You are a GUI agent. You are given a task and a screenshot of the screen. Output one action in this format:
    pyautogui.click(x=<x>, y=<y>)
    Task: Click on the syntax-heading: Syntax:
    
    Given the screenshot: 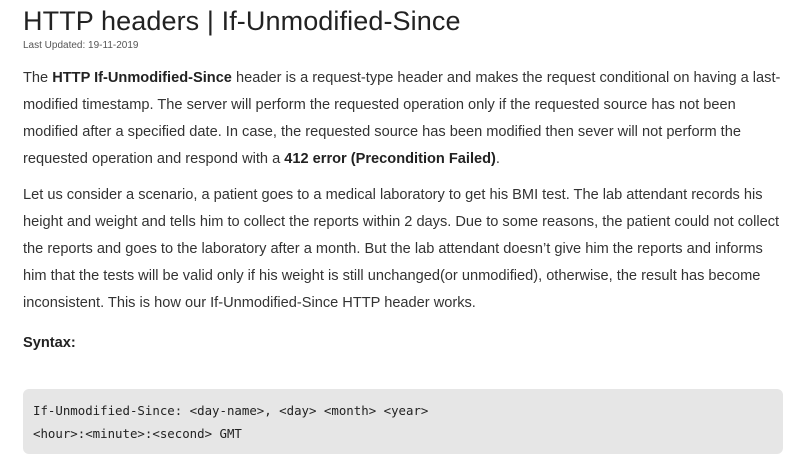 What is the action you would take?
    pyautogui.click(x=49, y=343)
    